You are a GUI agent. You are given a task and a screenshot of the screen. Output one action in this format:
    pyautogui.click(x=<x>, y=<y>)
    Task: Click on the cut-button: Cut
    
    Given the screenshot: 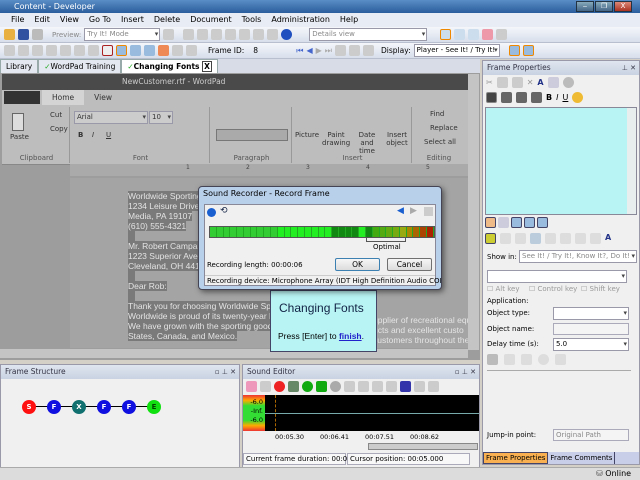 What is the action you would take?
    pyautogui.click(x=56, y=115)
    